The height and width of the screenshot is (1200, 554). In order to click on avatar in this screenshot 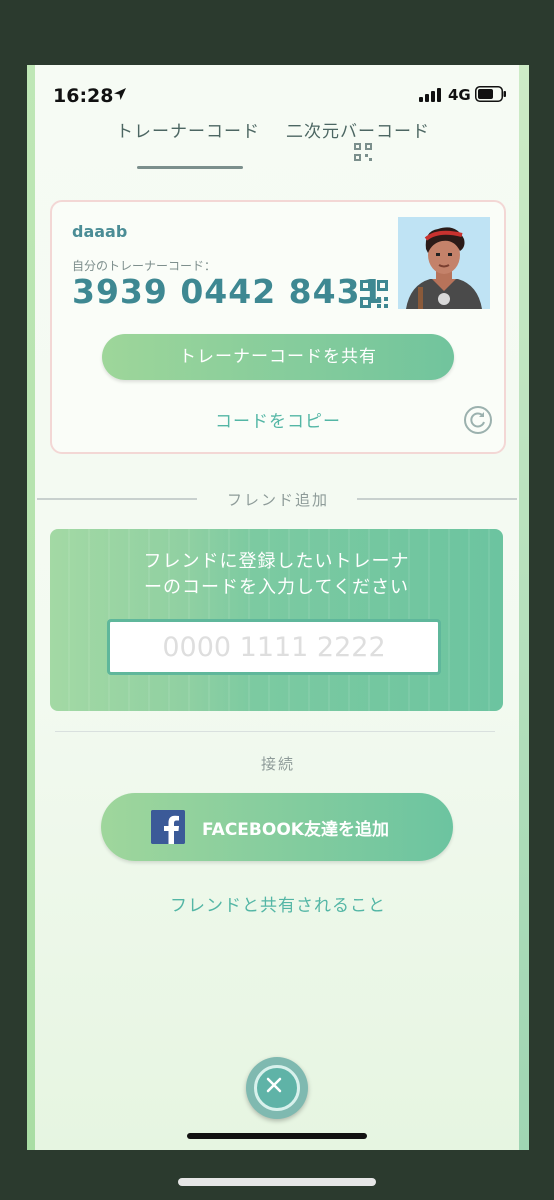, I will do `click(444, 263)`.